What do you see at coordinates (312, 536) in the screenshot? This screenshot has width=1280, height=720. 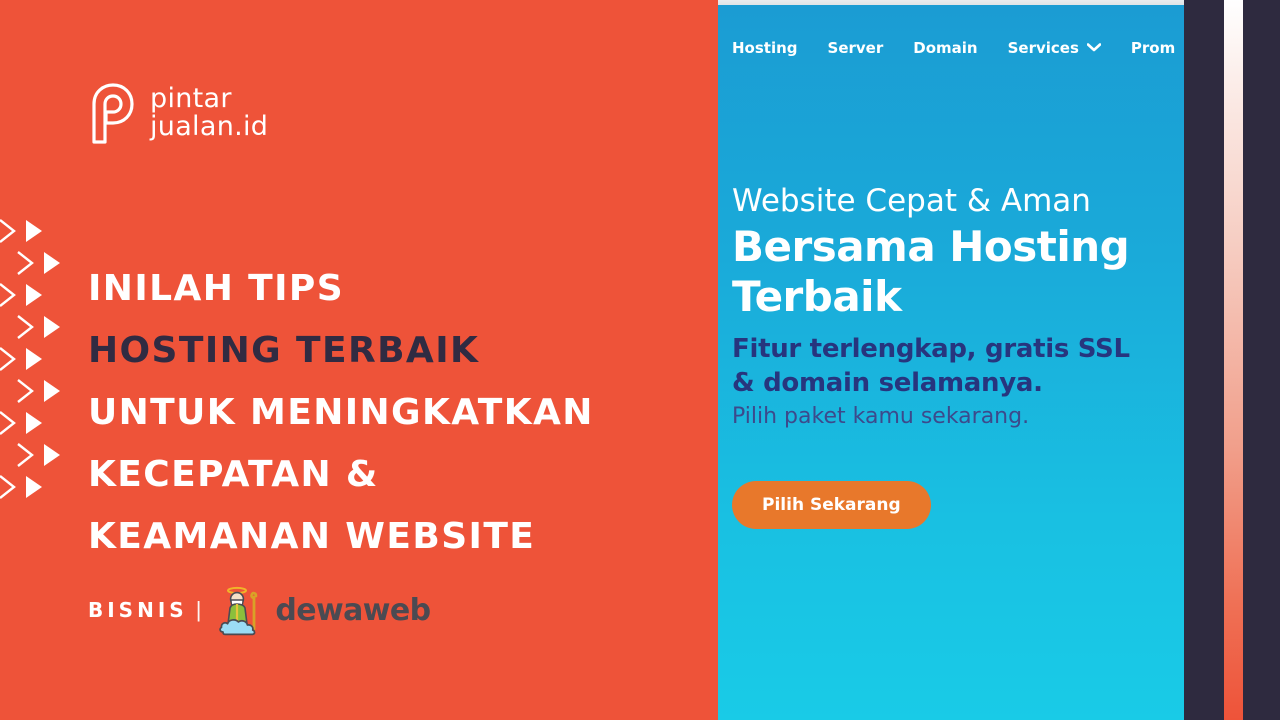 I see `headline-line-5: KEAMANAN WEBSITE` at bounding box center [312, 536].